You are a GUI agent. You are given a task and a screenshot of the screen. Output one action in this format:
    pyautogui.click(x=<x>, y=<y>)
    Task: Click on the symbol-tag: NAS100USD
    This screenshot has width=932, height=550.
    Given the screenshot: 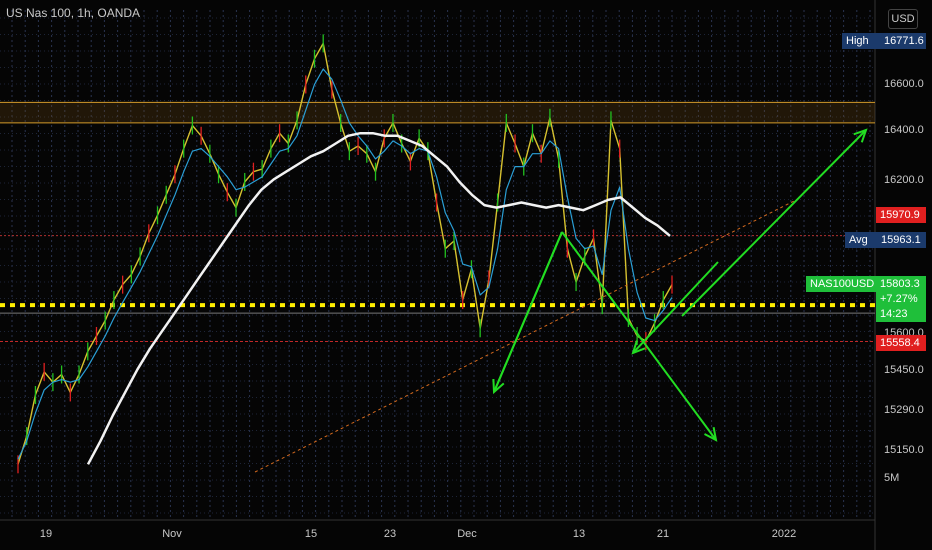 What is the action you would take?
    pyautogui.click(x=841, y=284)
    